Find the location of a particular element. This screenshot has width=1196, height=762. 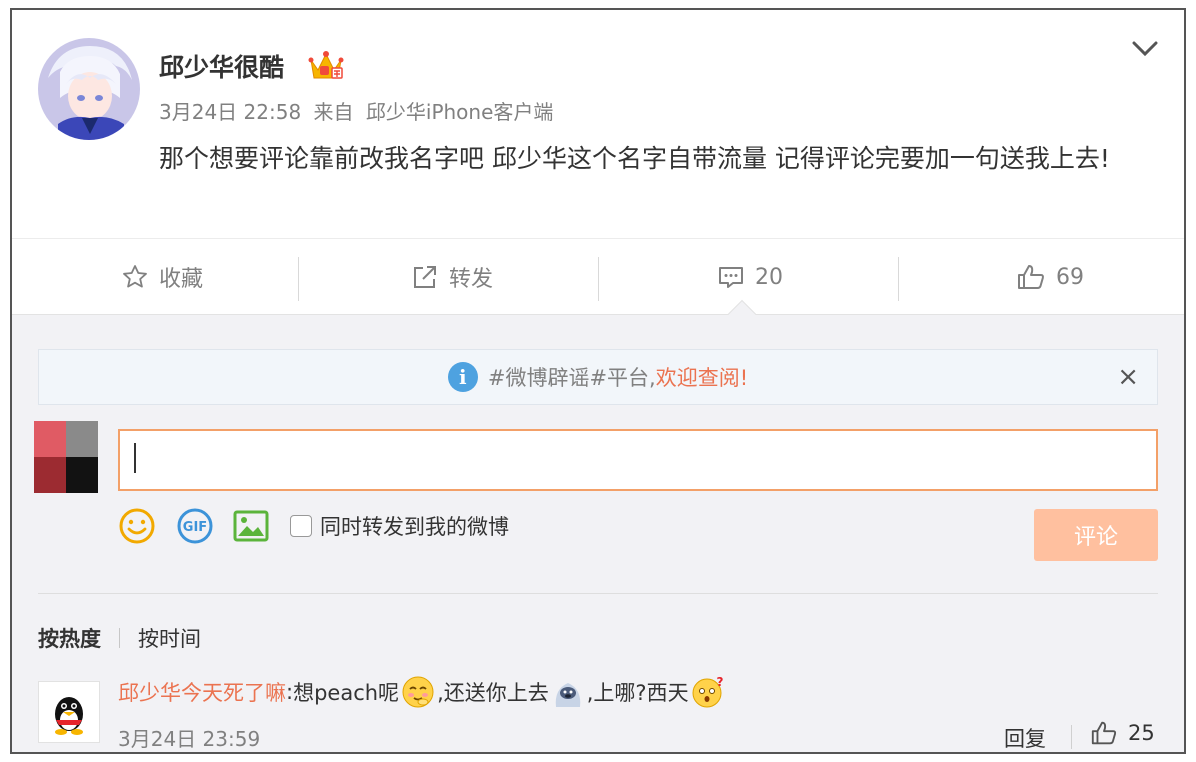

star-icon is located at coordinates (135, 276).